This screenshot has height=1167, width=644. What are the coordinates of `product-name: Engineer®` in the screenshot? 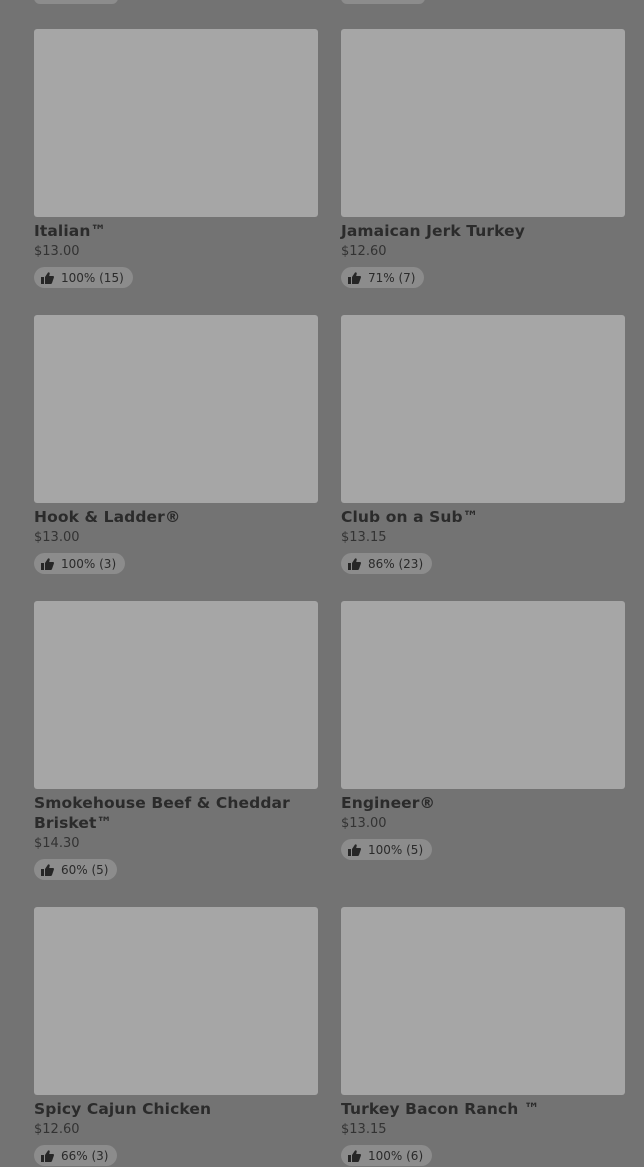 It's located at (483, 803).